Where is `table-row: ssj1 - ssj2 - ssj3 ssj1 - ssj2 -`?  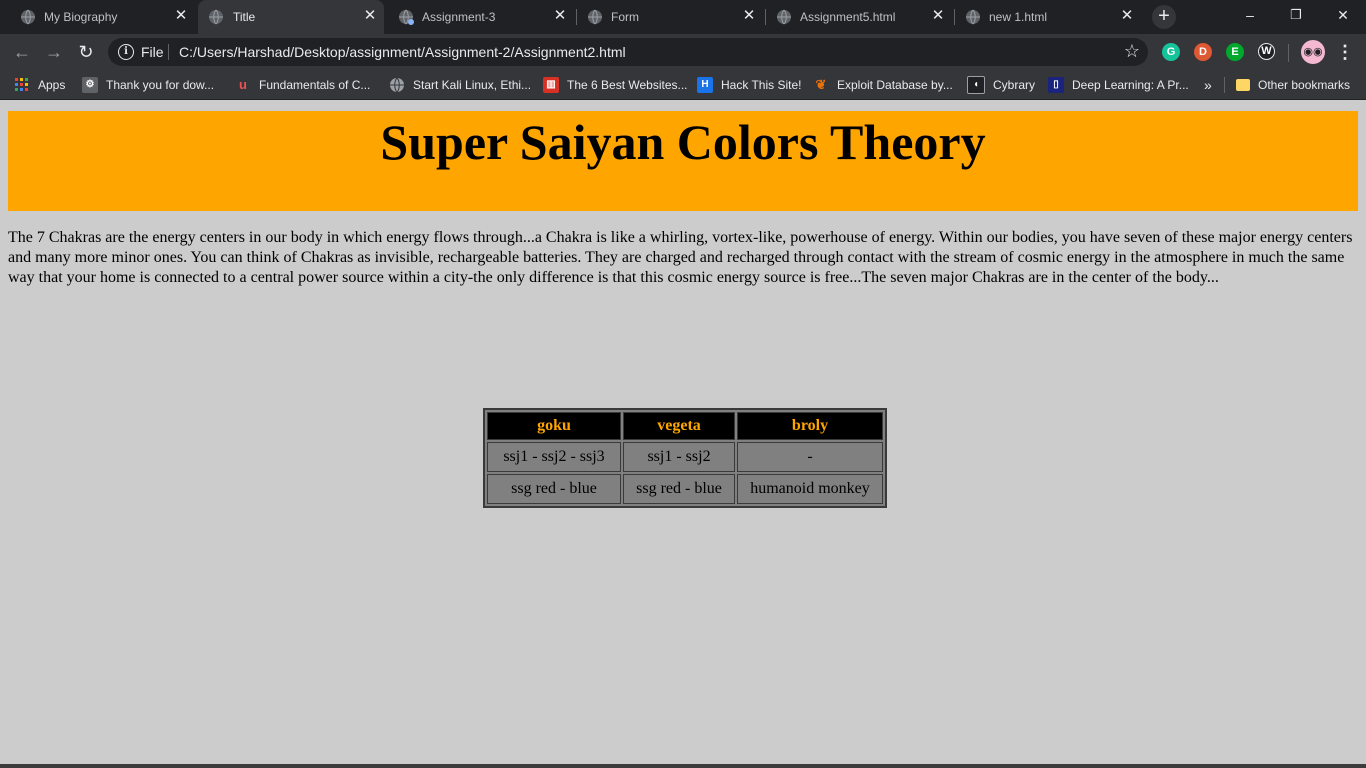
table-row: ssj1 - ssj2 - ssj3 ssj1 - ssj2 - is located at coordinates (685, 457).